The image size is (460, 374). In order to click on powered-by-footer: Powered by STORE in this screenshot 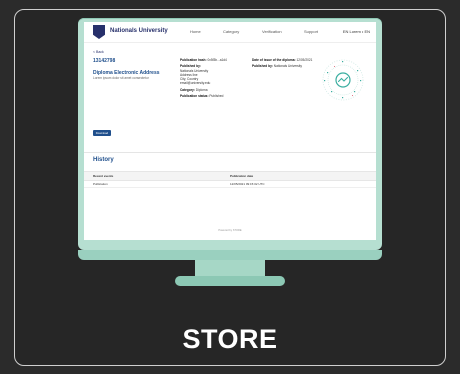, I will do `click(230, 230)`.